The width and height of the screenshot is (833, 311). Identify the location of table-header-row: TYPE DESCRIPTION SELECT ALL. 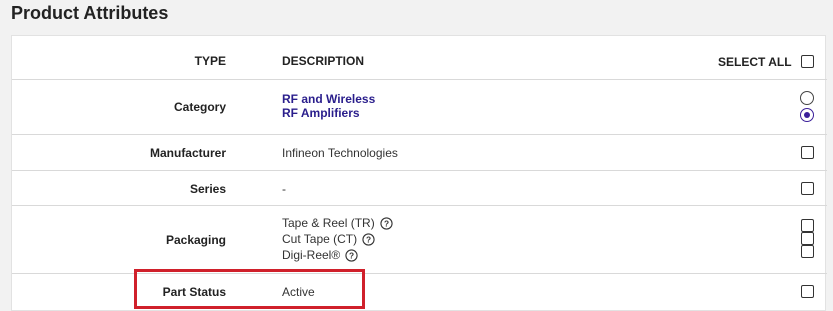
(419, 58).